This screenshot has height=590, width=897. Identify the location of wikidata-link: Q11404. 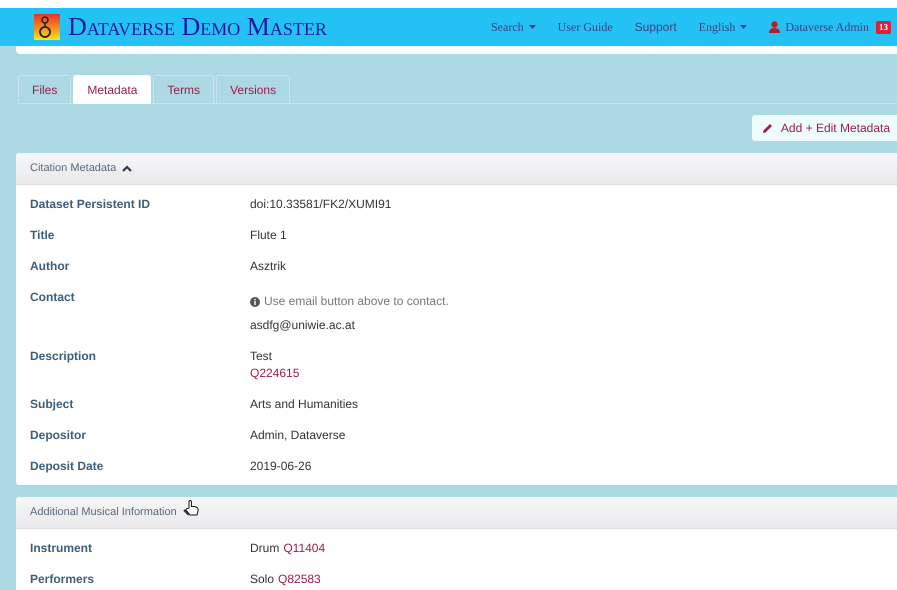
(304, 548).